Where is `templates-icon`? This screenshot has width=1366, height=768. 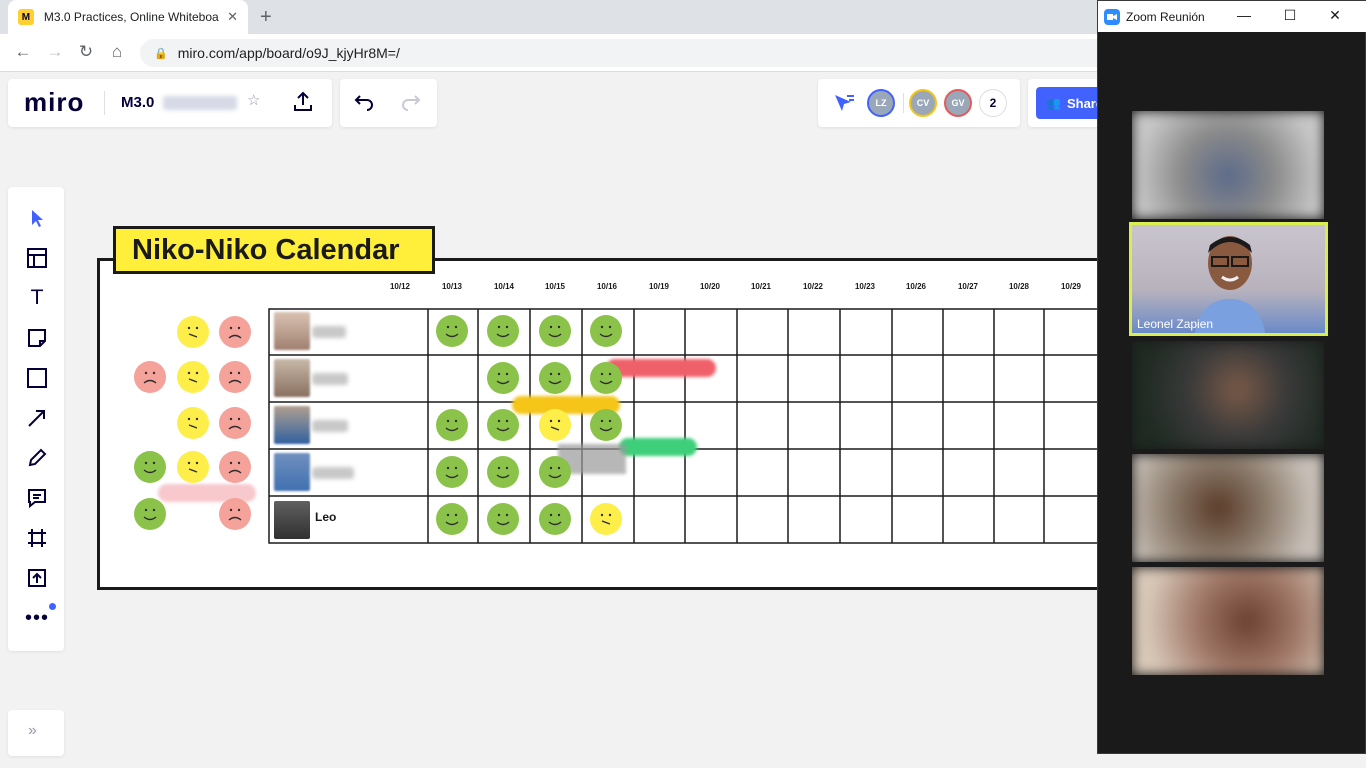
templates-icon is located at coordinates (37, 258).